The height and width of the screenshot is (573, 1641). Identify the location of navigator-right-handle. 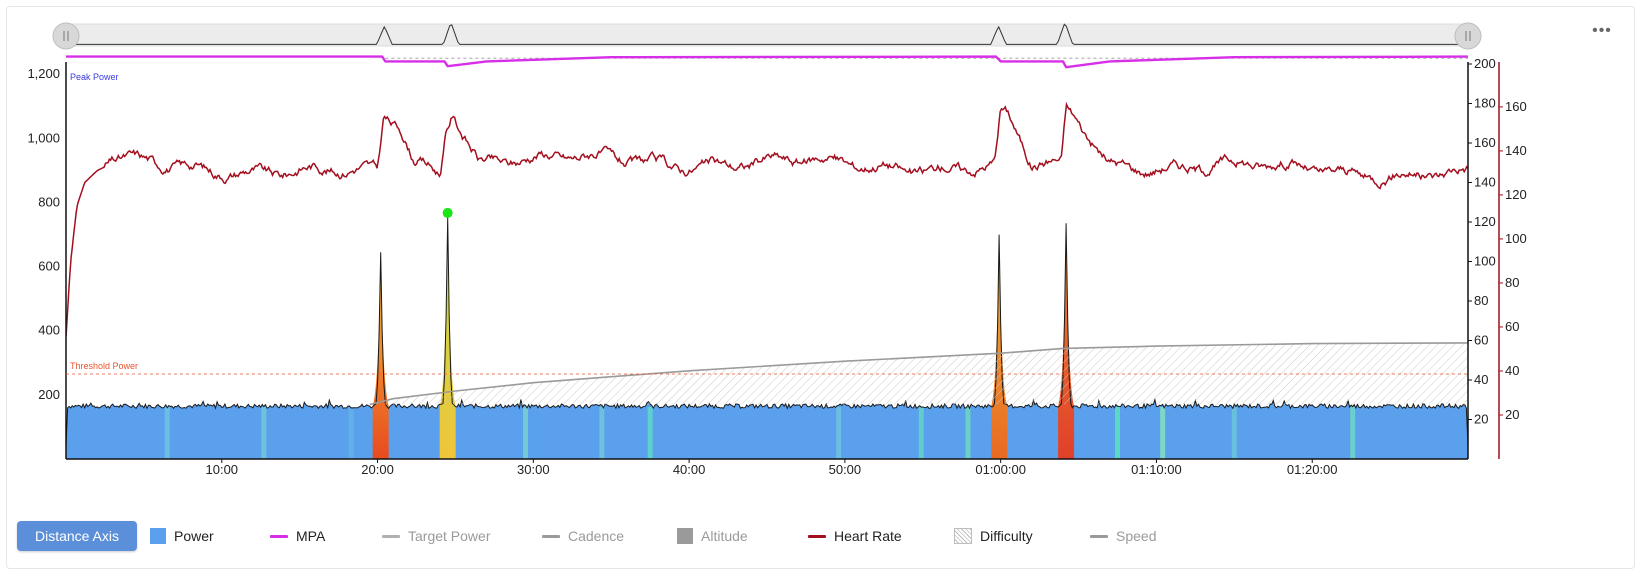
(1468, 36).